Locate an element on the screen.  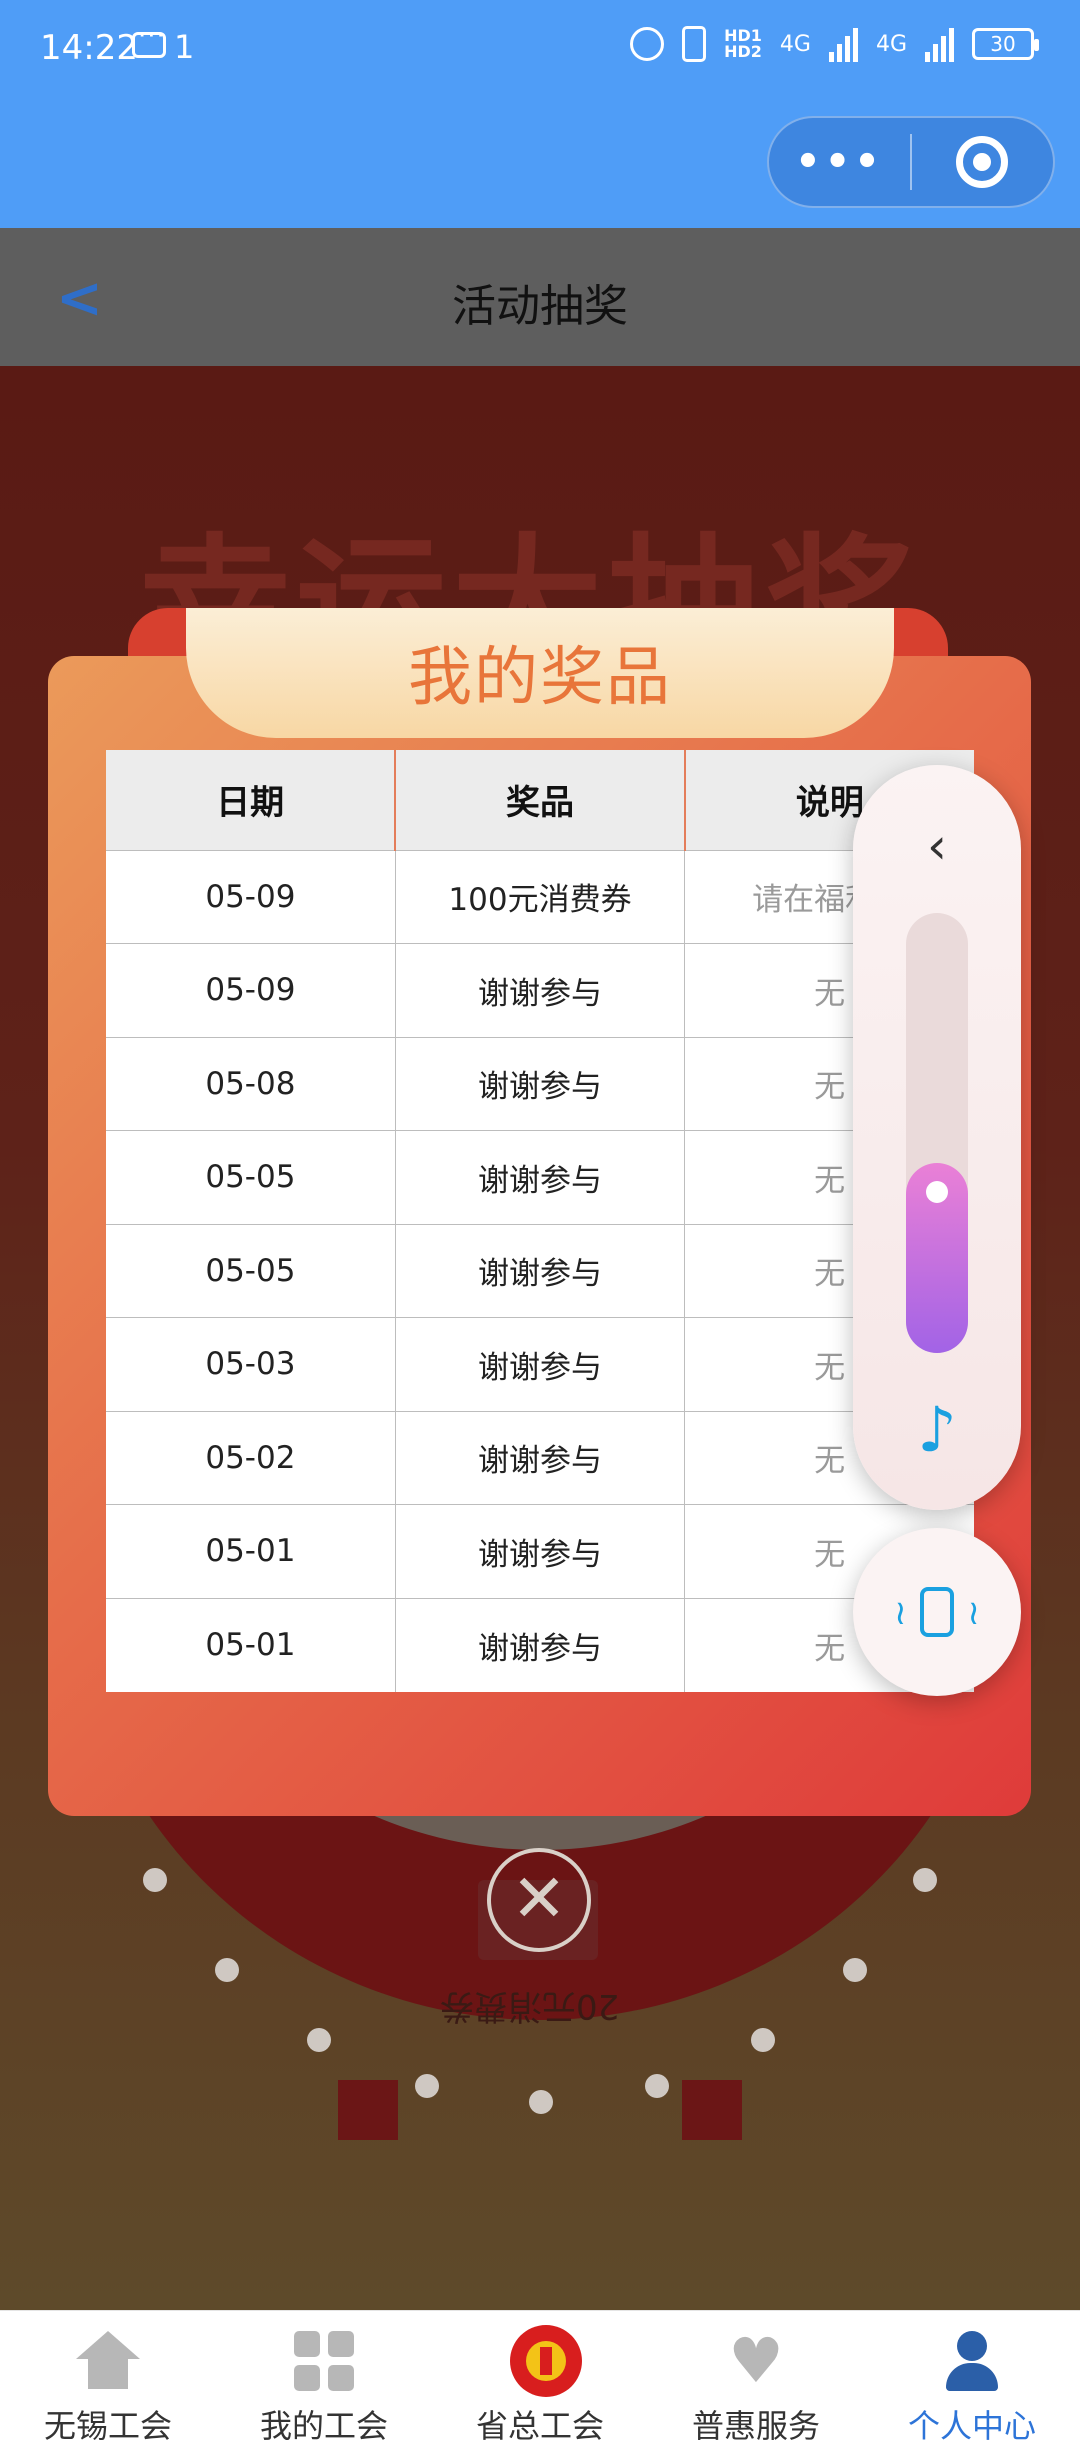
cell-date: 05-08 is located at coordinates (251, 1083).